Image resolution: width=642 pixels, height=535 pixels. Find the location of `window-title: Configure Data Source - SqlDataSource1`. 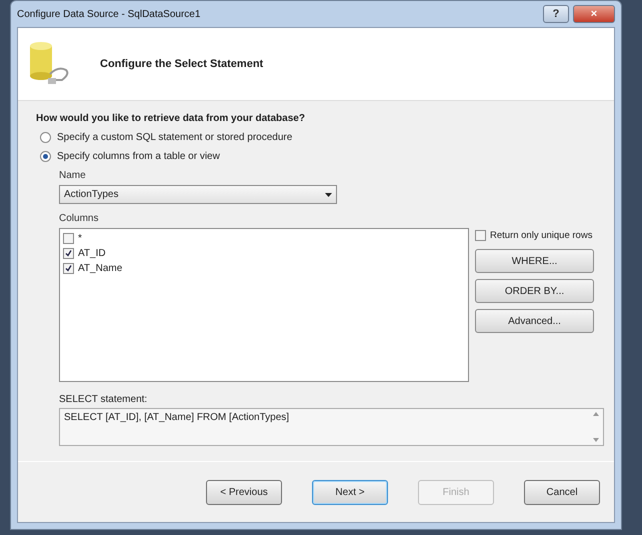

window-title: Configure Data Source - SqlDataSource1 is located at coordinates (109, 14).